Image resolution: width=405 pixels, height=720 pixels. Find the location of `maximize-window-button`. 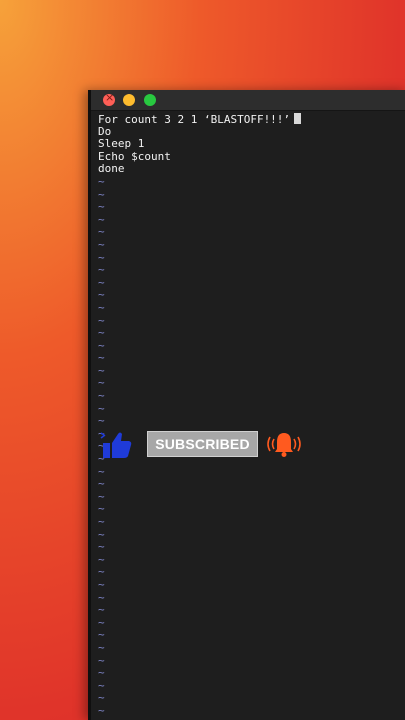

maximize-window-button is located at coordinates (150, 100).